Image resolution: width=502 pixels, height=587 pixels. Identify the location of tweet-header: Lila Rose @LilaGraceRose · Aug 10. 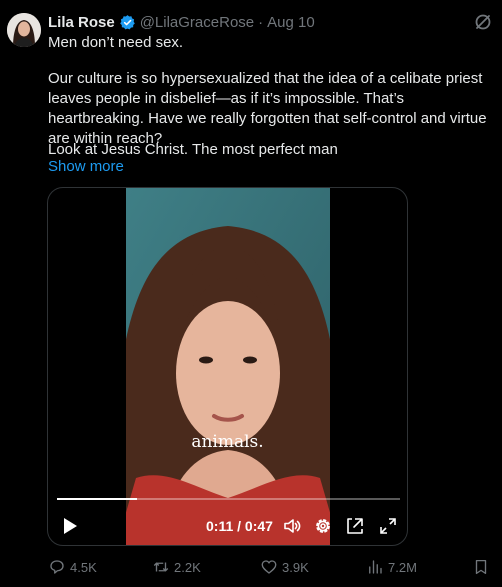
(181, 22).